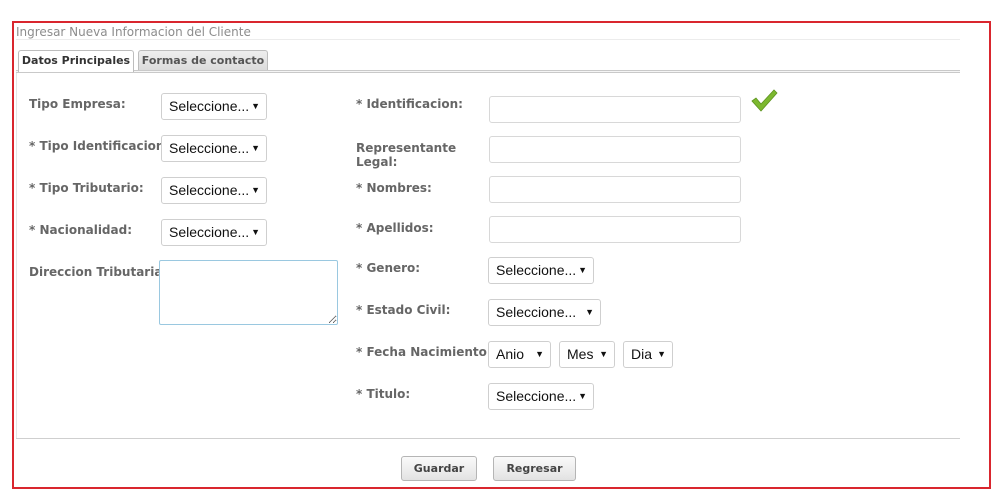 The width and height of the screenshot is (1008, 500). I want to click on fecha-anio-select: Anio ▼, so click(519, 354).